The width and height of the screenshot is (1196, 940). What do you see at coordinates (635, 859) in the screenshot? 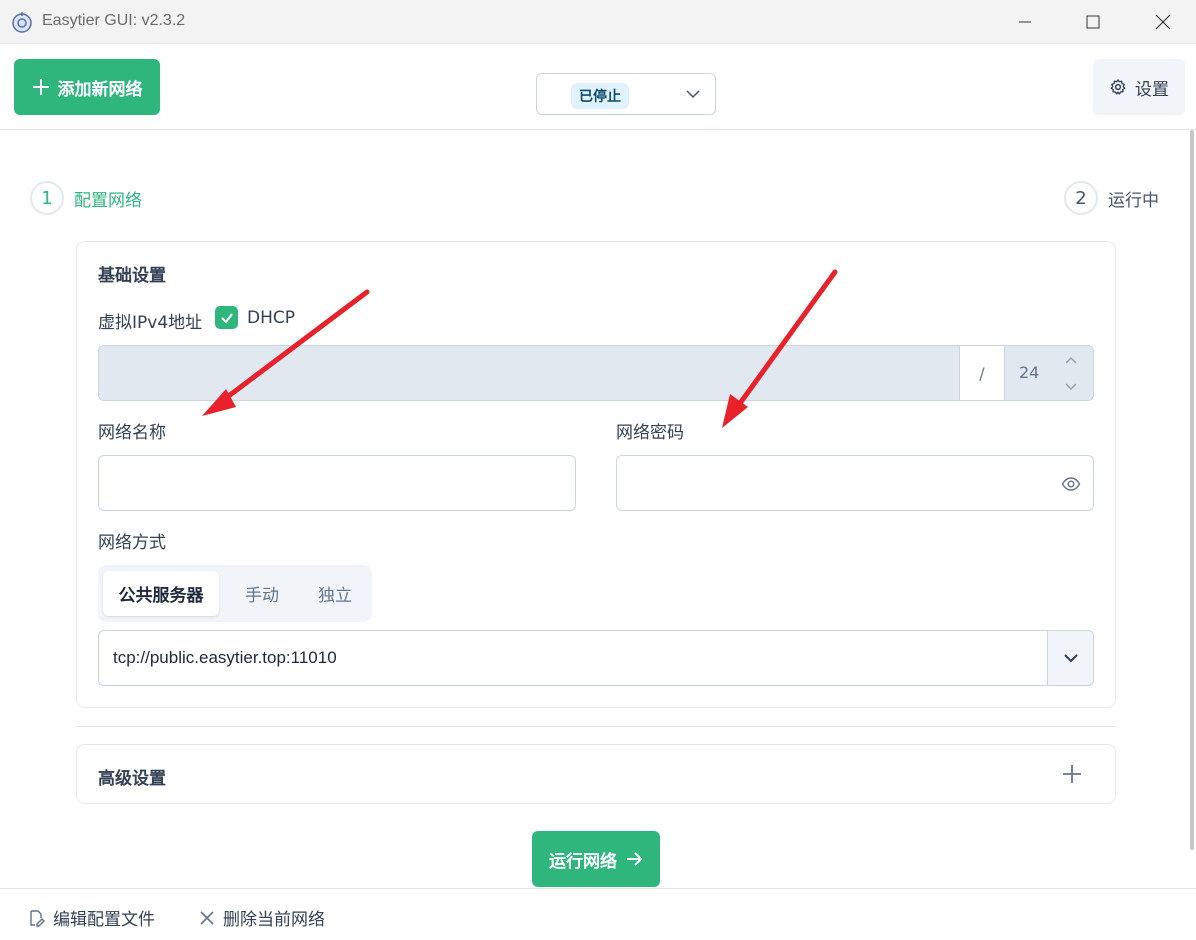
I see `arrow-right-icon` at bounding box center [635, 859].